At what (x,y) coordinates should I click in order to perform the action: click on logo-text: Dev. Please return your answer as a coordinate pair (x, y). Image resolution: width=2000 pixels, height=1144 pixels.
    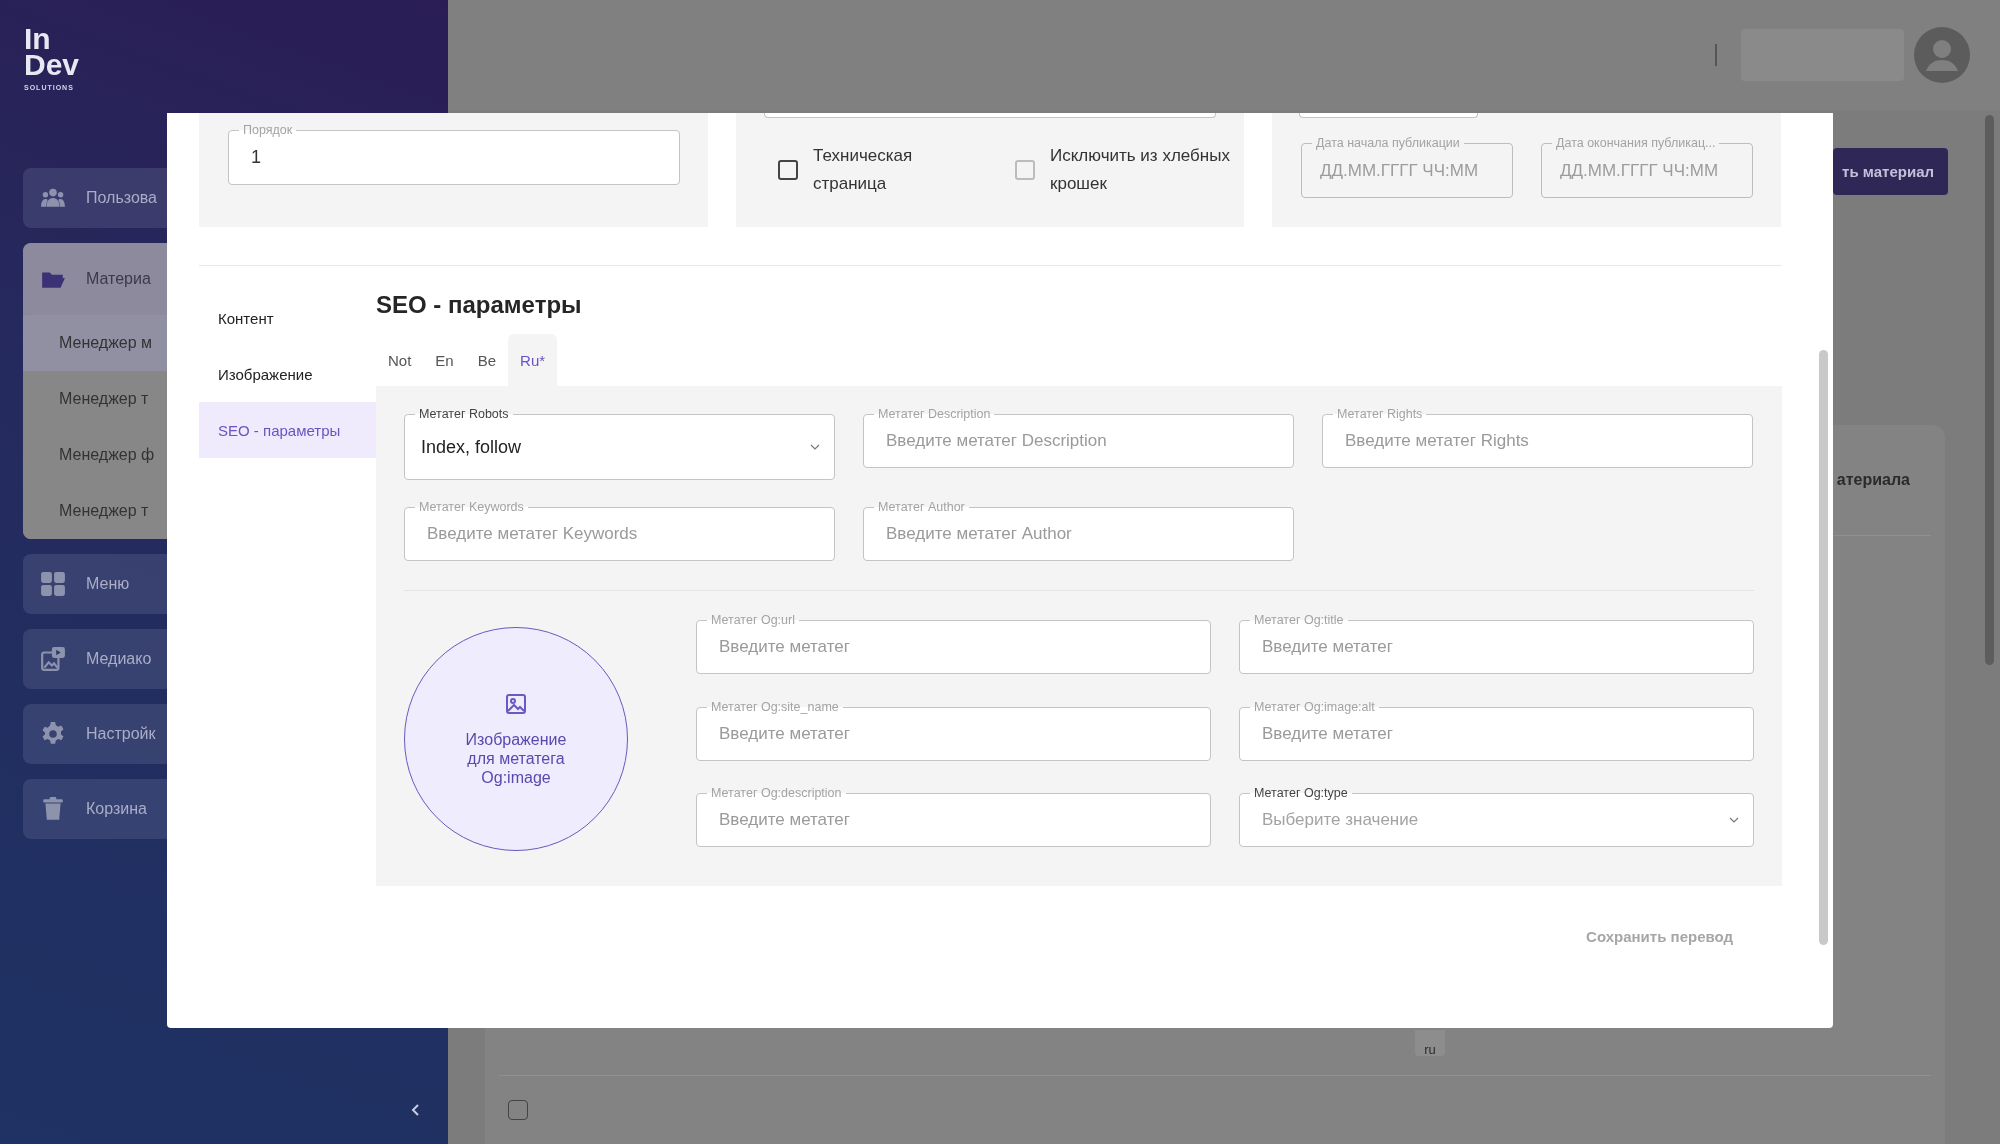
    Looking at the image, I should click on (52, 65).